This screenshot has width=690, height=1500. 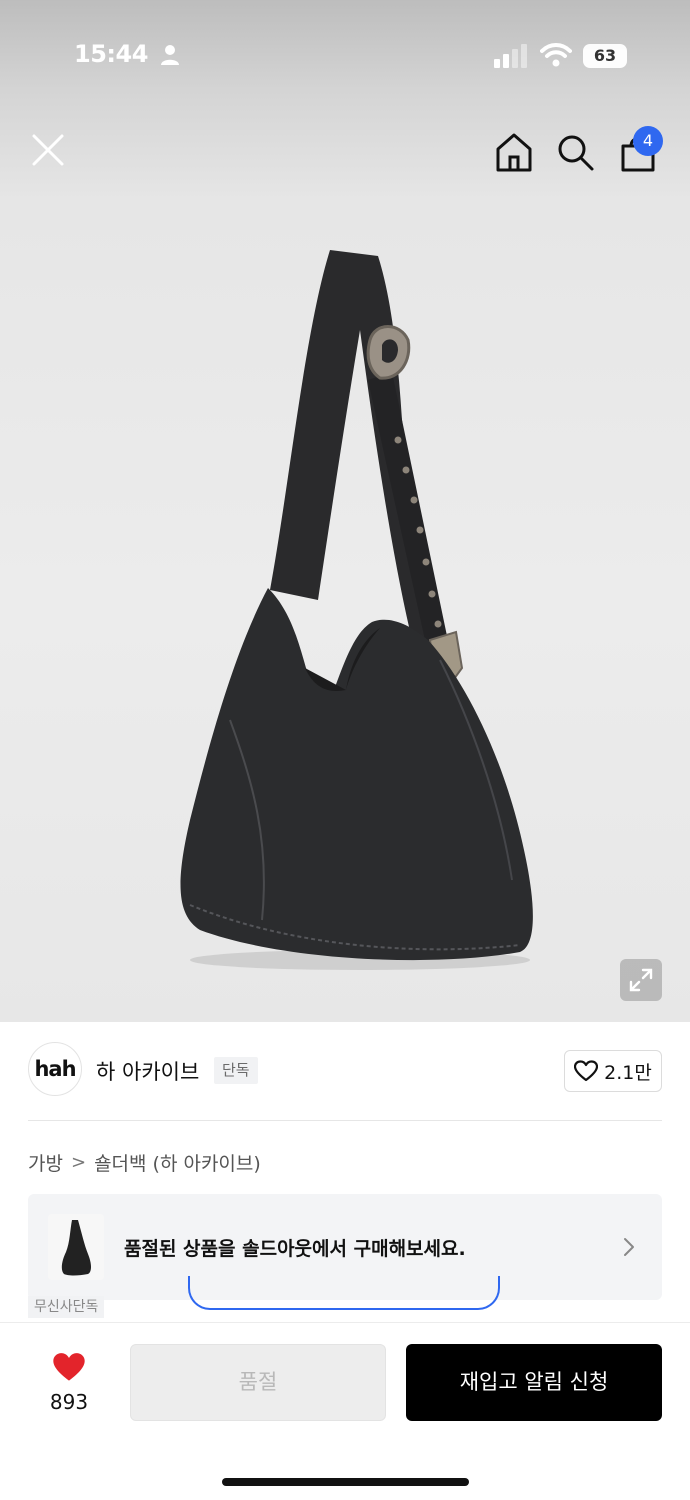 What do you see at coordinates (345, 55) in the screenshot?
I see `status-bar: 15:44 63` at bounding box center [345, 55].